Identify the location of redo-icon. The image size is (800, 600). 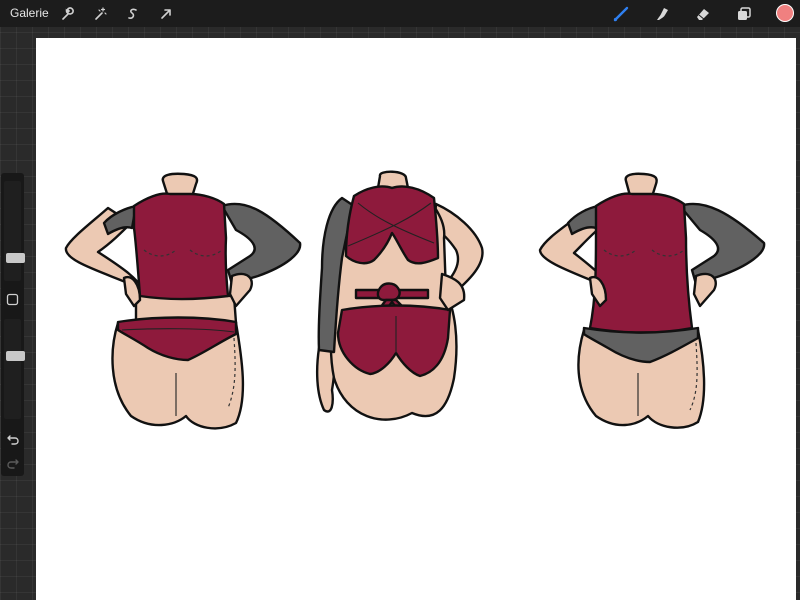
(13, 463).